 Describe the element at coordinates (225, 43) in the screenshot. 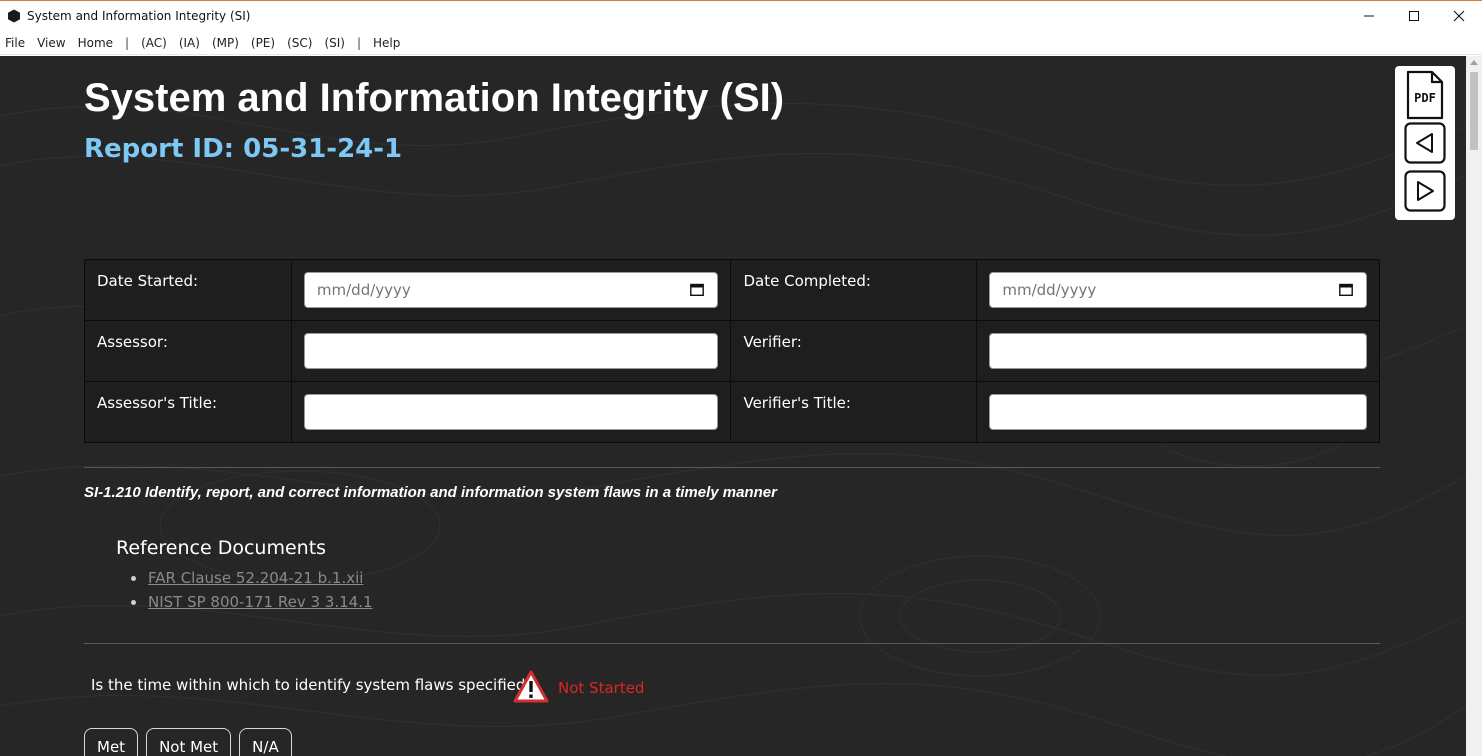

I see `menu-mp: (MP)` at that location.